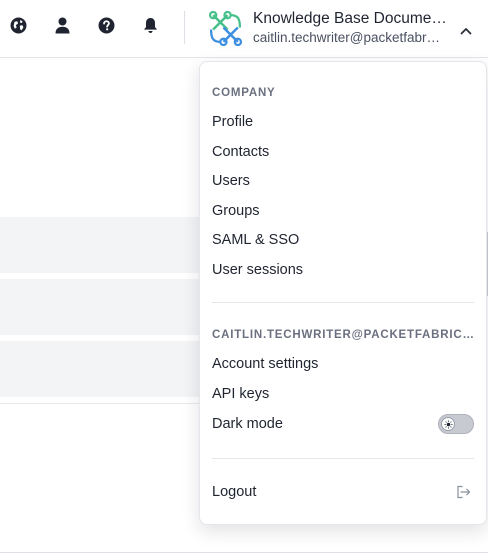 Image resolution: width=488 pixels, height=560 pixels. What do you see at coordinates (343, 211) in the screenshot?
I see `menu-item-groups: Groups` at bounding box center [343, 211].